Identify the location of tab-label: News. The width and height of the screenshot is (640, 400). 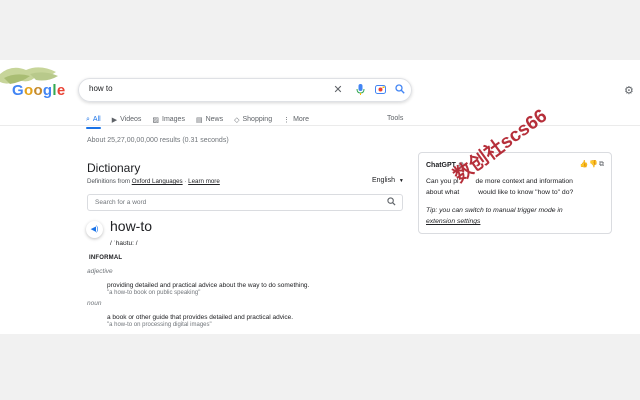
(214, 119).